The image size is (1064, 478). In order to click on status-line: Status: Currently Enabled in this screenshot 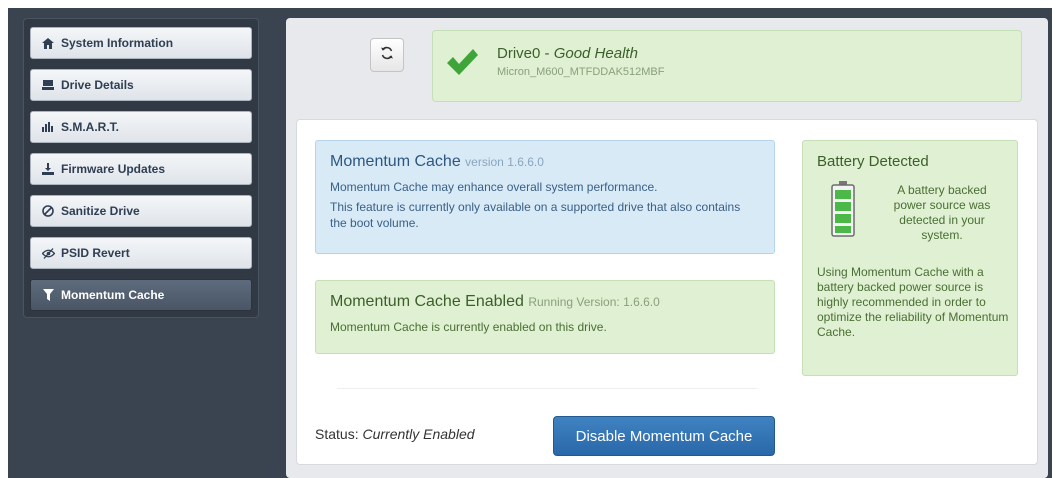, I will do `click(395, 434)`.